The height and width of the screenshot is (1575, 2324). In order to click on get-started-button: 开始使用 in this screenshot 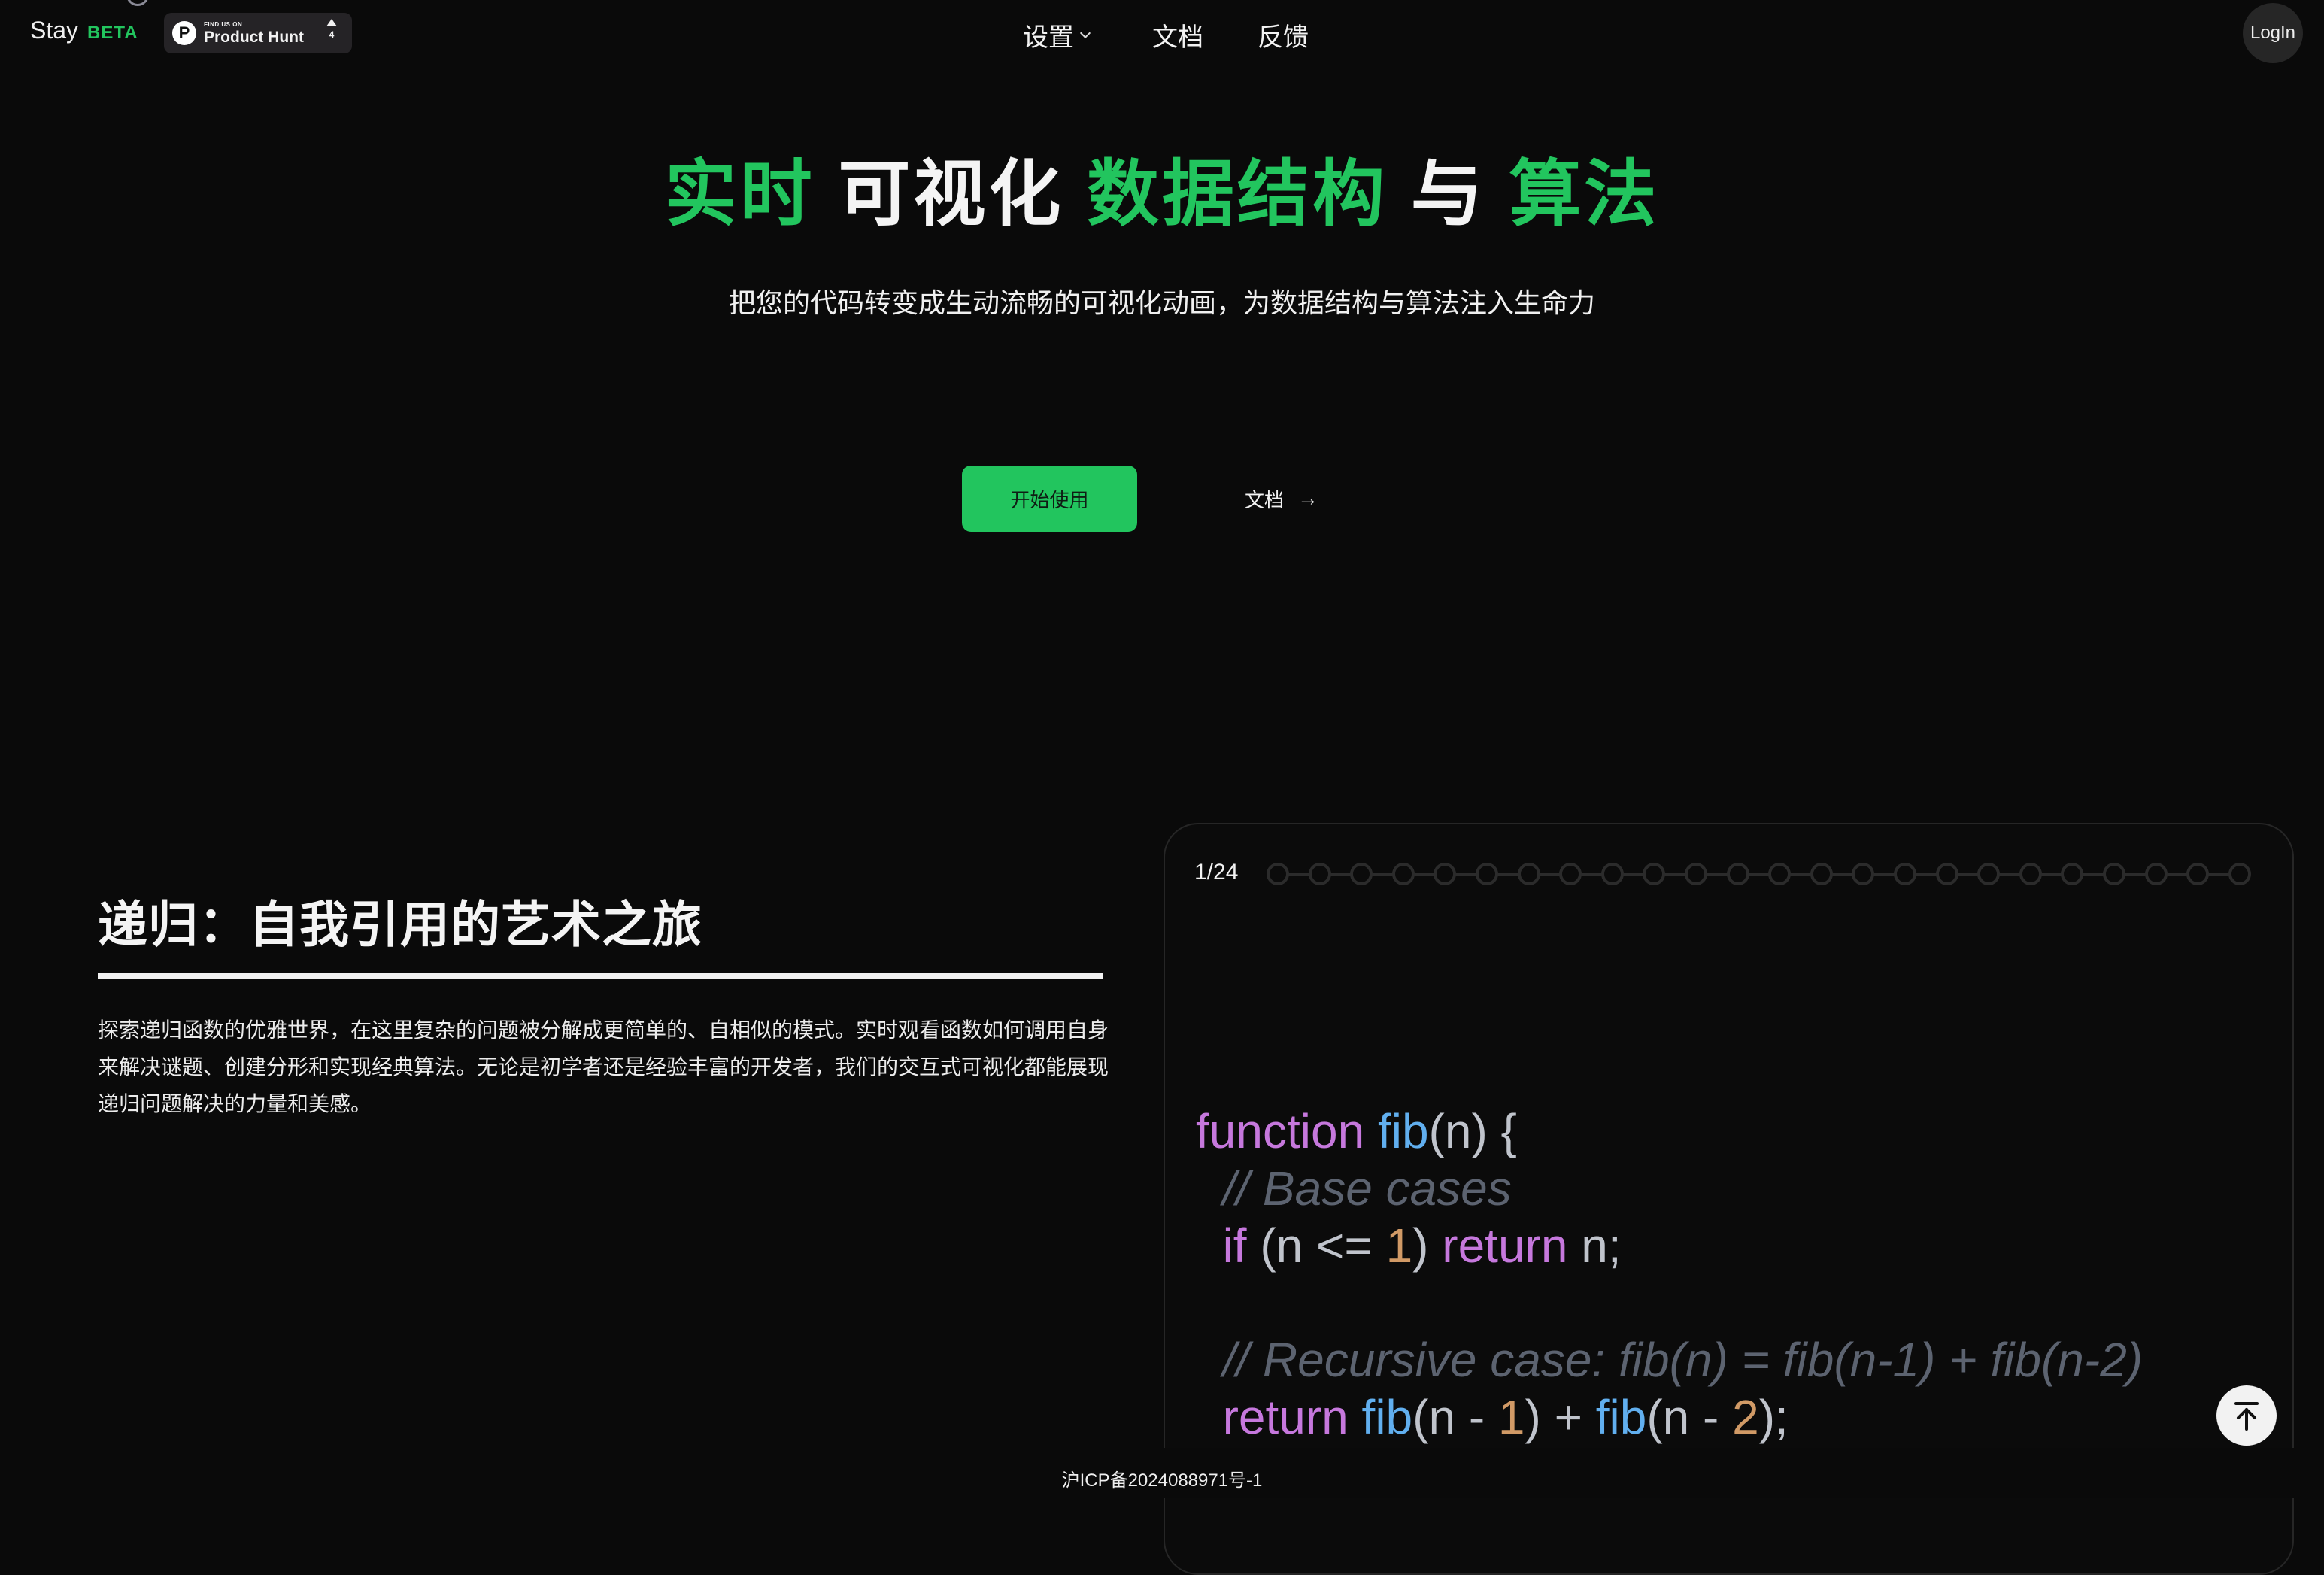, I will do `click(1049, 499)`.